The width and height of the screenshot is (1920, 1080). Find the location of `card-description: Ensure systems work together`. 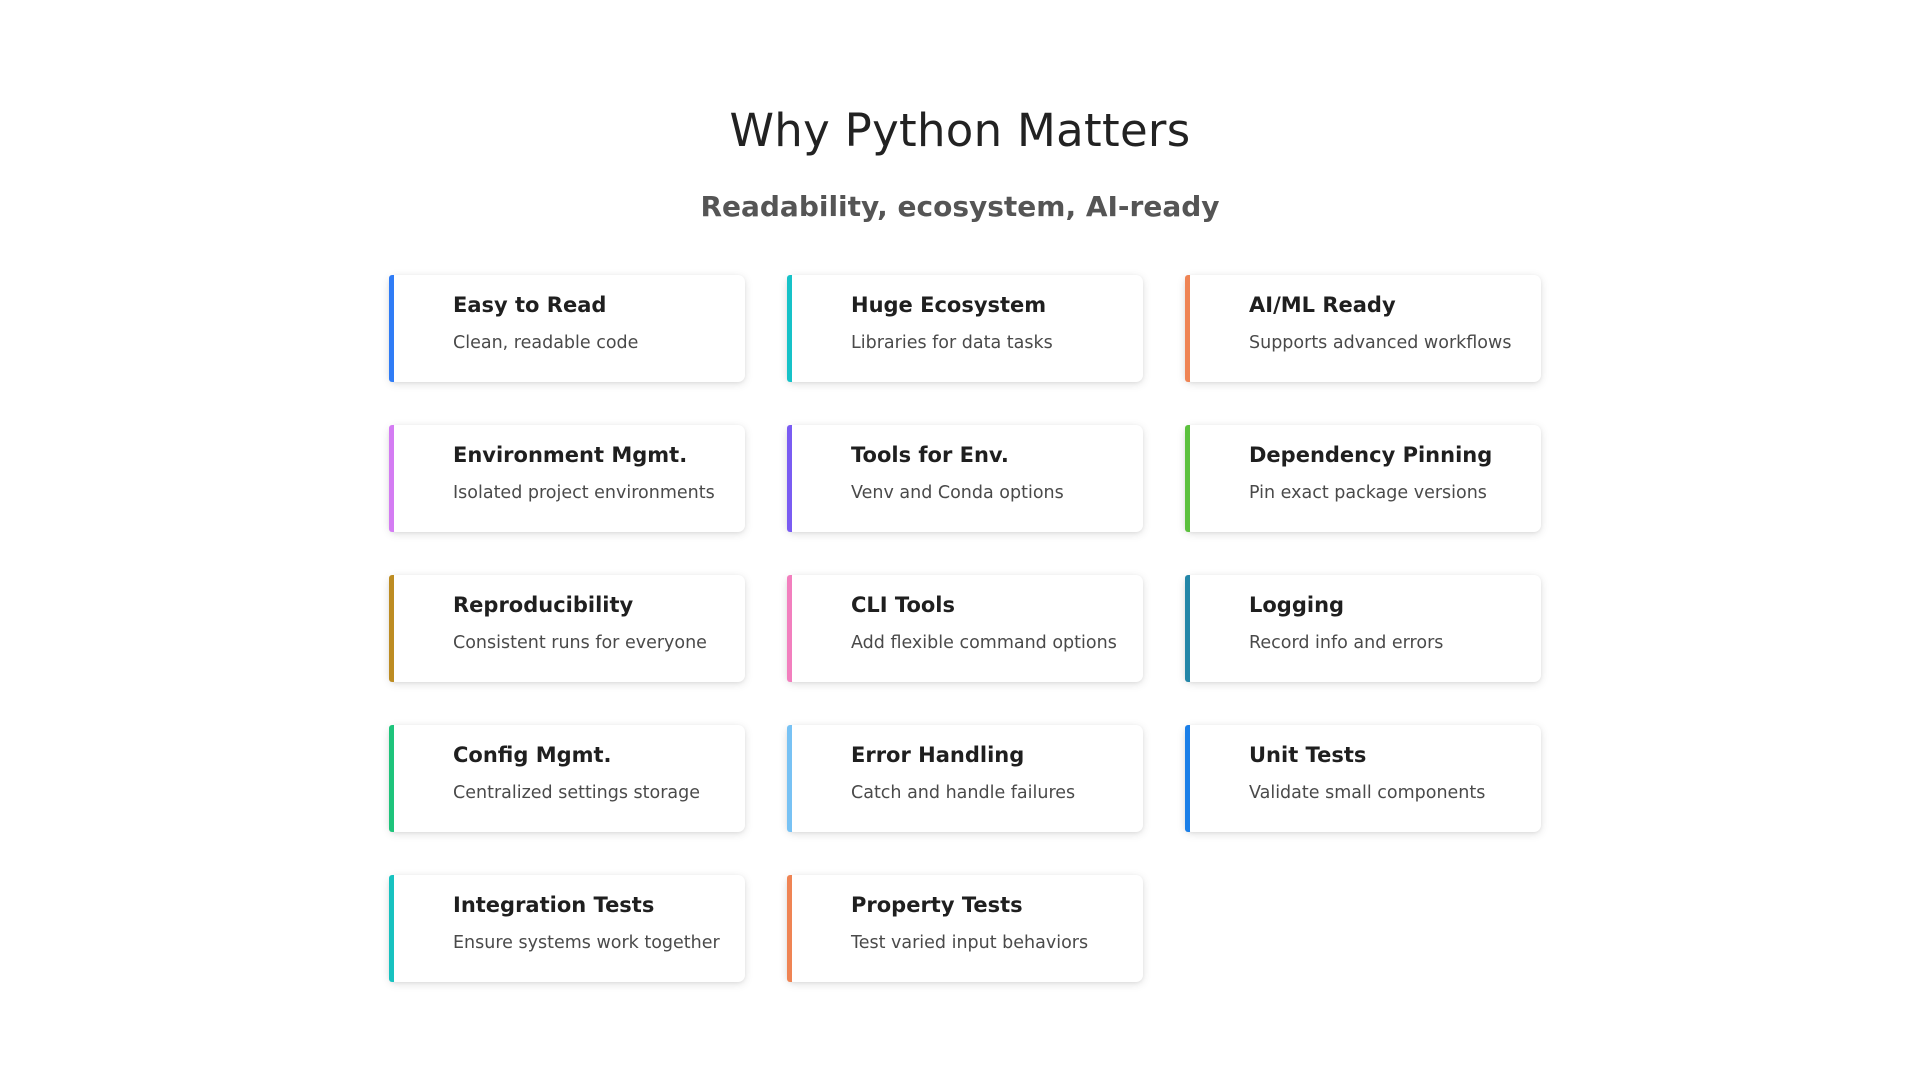

card-description: Ensure systems work together is located at coordinates (586, 943).